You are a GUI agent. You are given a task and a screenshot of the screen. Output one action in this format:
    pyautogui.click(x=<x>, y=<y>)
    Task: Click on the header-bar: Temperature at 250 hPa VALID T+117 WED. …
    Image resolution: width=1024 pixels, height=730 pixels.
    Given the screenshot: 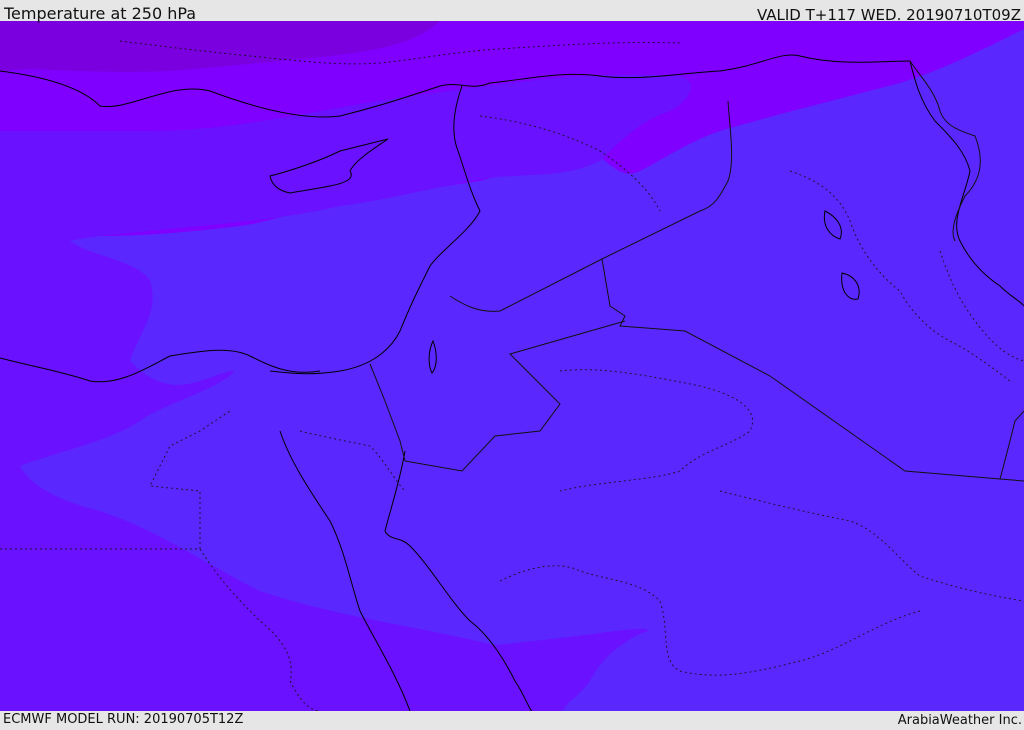 What is the action you would take?
    pyautogui.click(x=512, y=12)
    